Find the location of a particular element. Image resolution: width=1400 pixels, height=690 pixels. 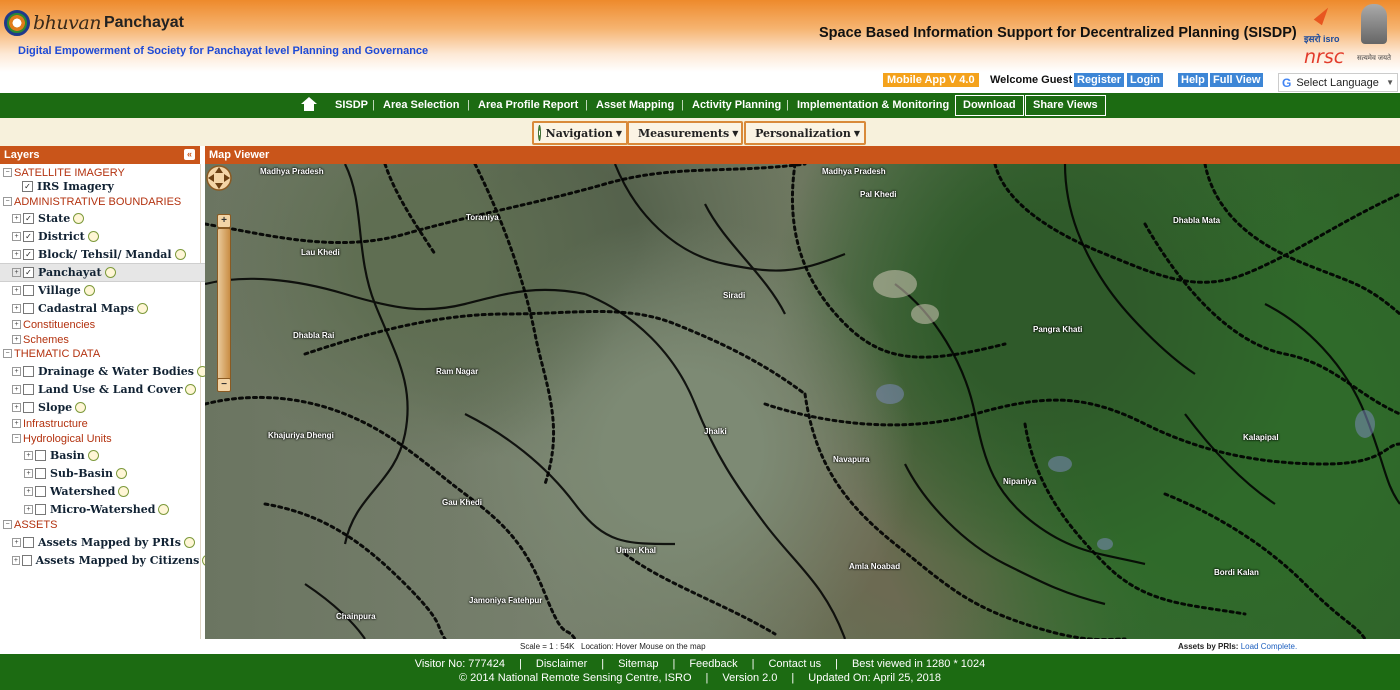

layer-group-thematic: − THEMATIC DATA is located at coordinates (101, 353).